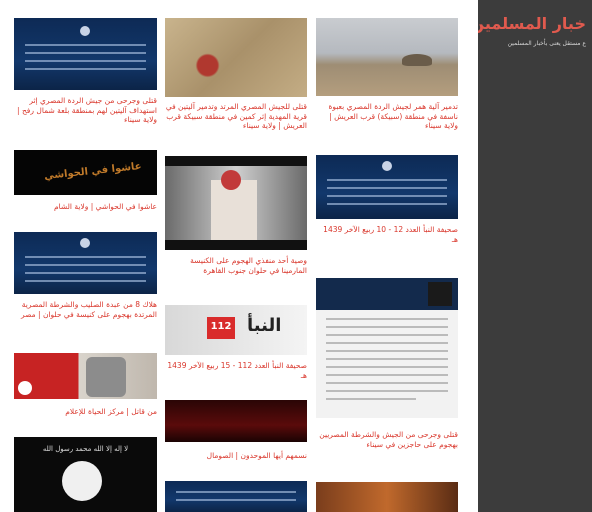 This screenshot has height=512, width=592. I want to click on site-title: خبار المسلمين, so click(532, 23).